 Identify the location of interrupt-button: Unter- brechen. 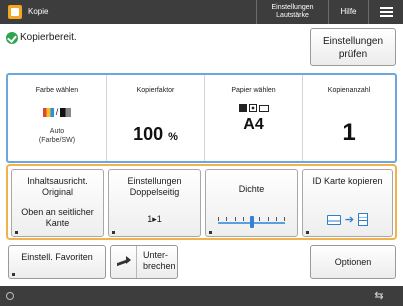
(144, 262).